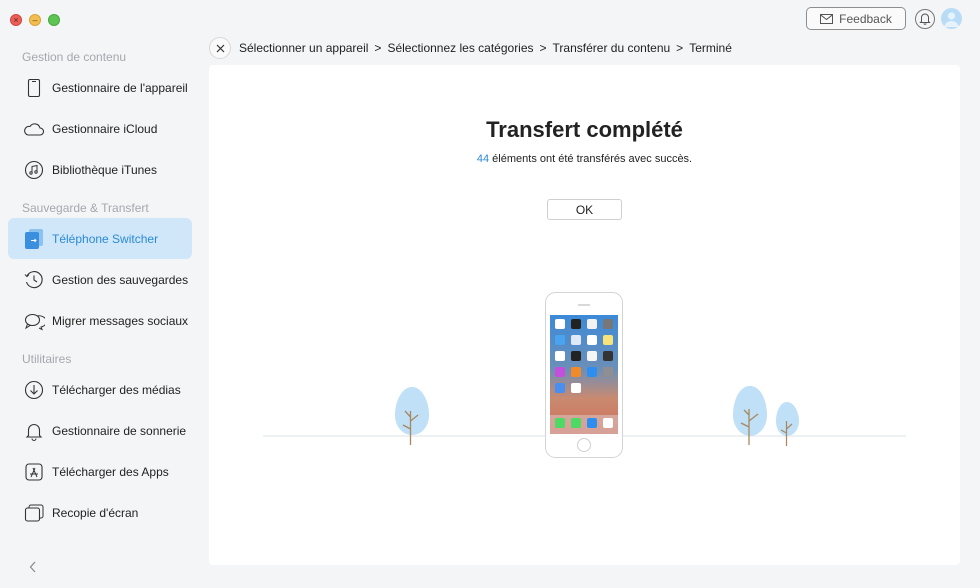 The height and width of the screenshot is (588, 980). I want to click on sidebar-item-media-download: Télécharger des médias, so click(100, 389).